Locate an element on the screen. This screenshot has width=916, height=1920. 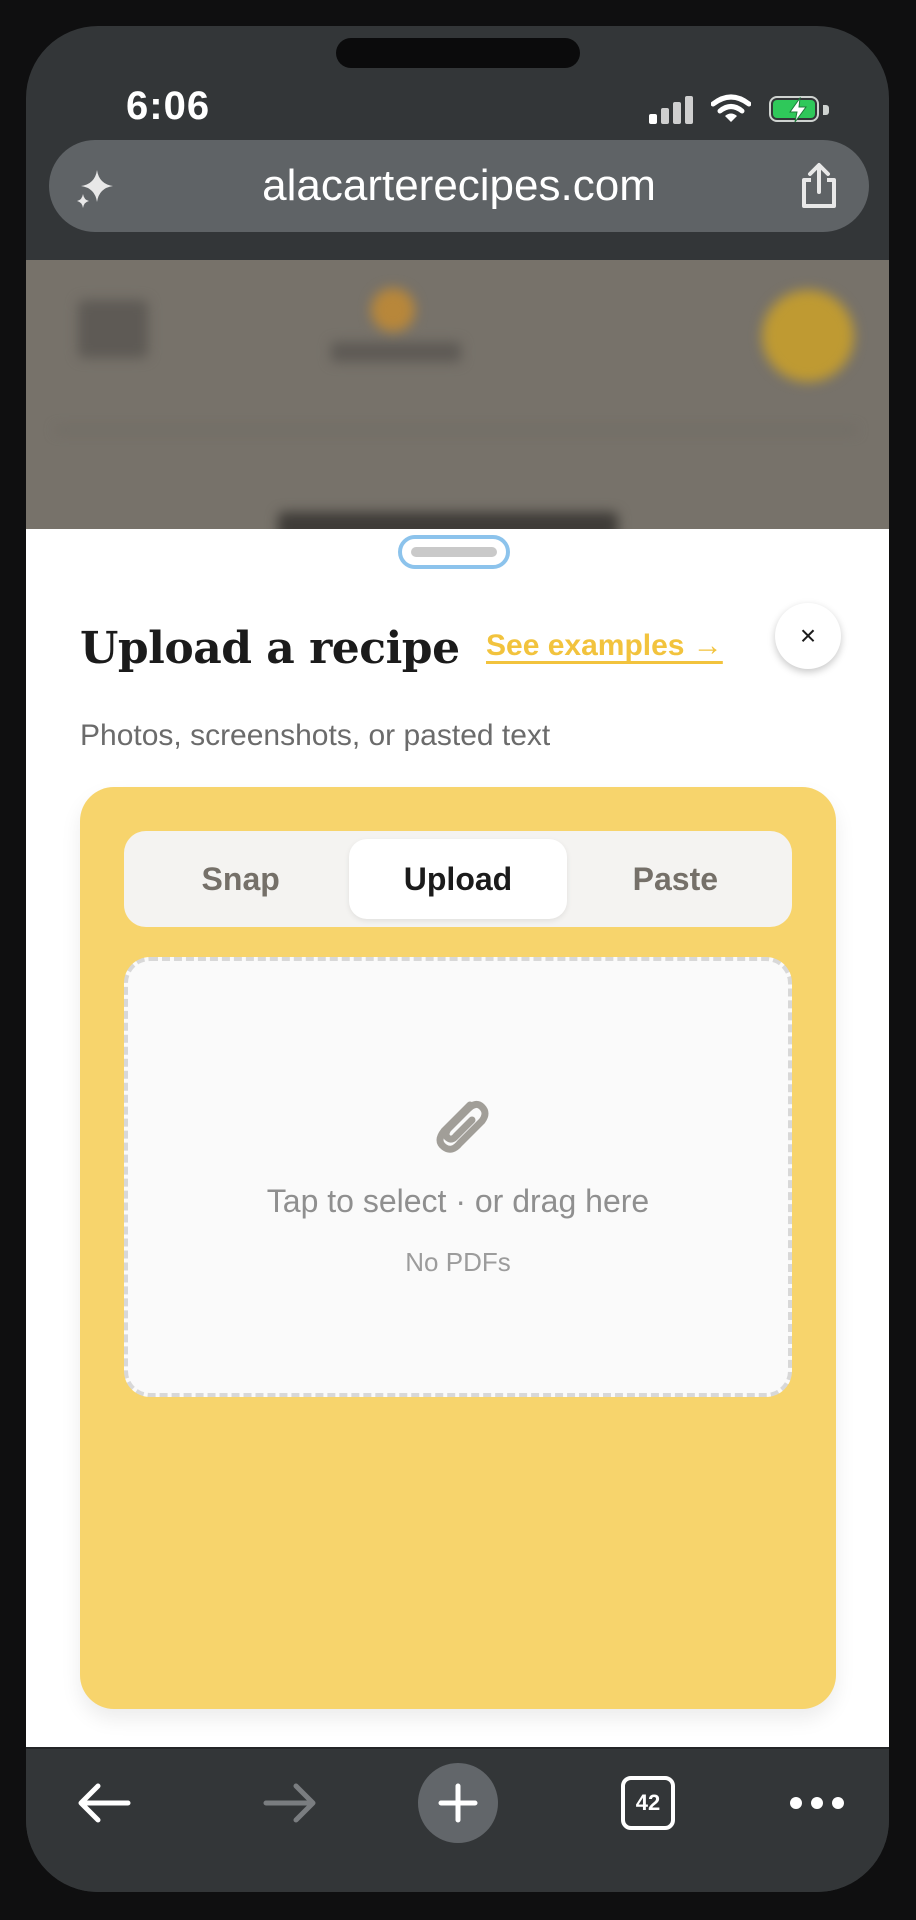
dynamic-island is located at coordinates (458, 53).